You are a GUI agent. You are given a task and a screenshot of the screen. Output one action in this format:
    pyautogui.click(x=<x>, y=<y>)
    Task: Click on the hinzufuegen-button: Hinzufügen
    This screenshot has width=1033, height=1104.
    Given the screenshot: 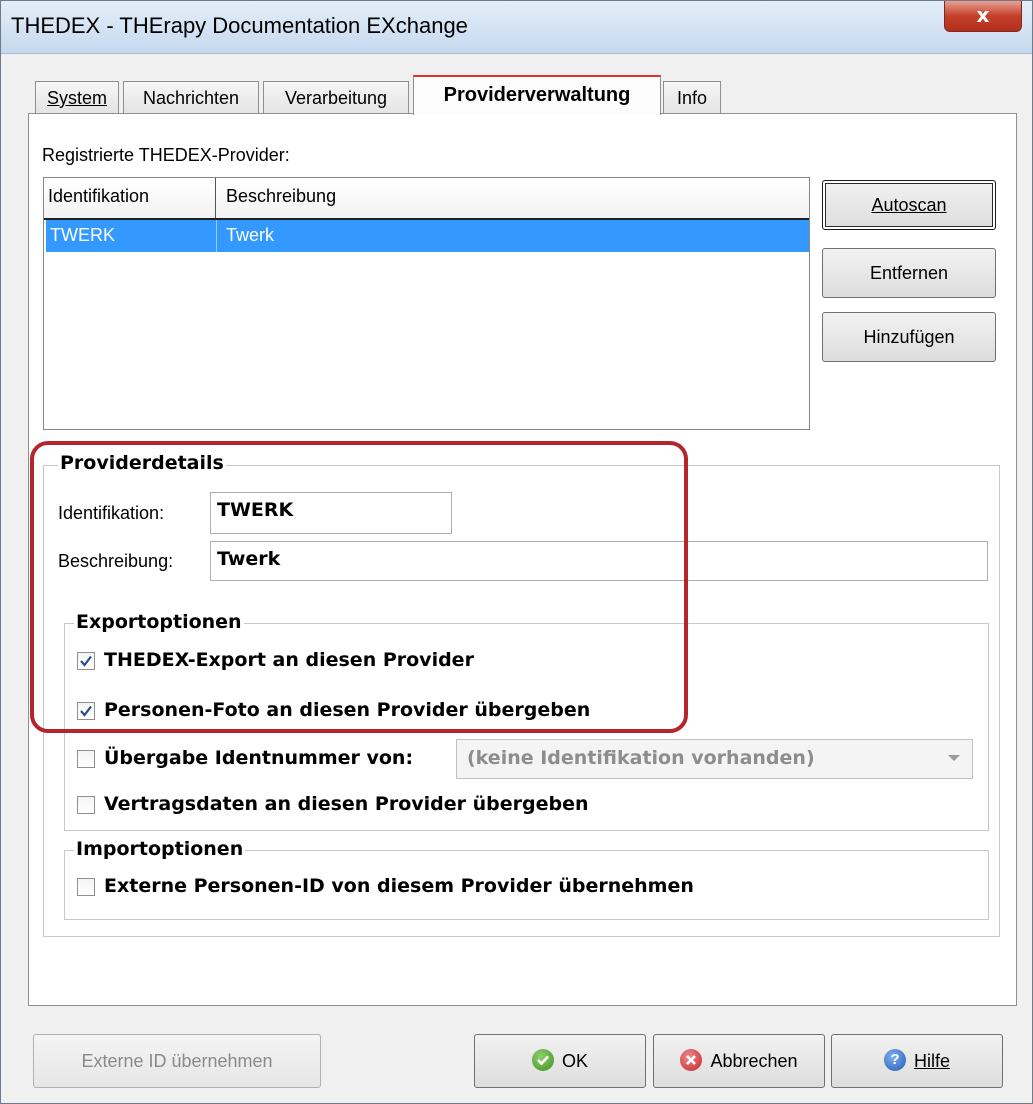 What is the action you would take?
    pyautogui.click(x=909, y=337)
    